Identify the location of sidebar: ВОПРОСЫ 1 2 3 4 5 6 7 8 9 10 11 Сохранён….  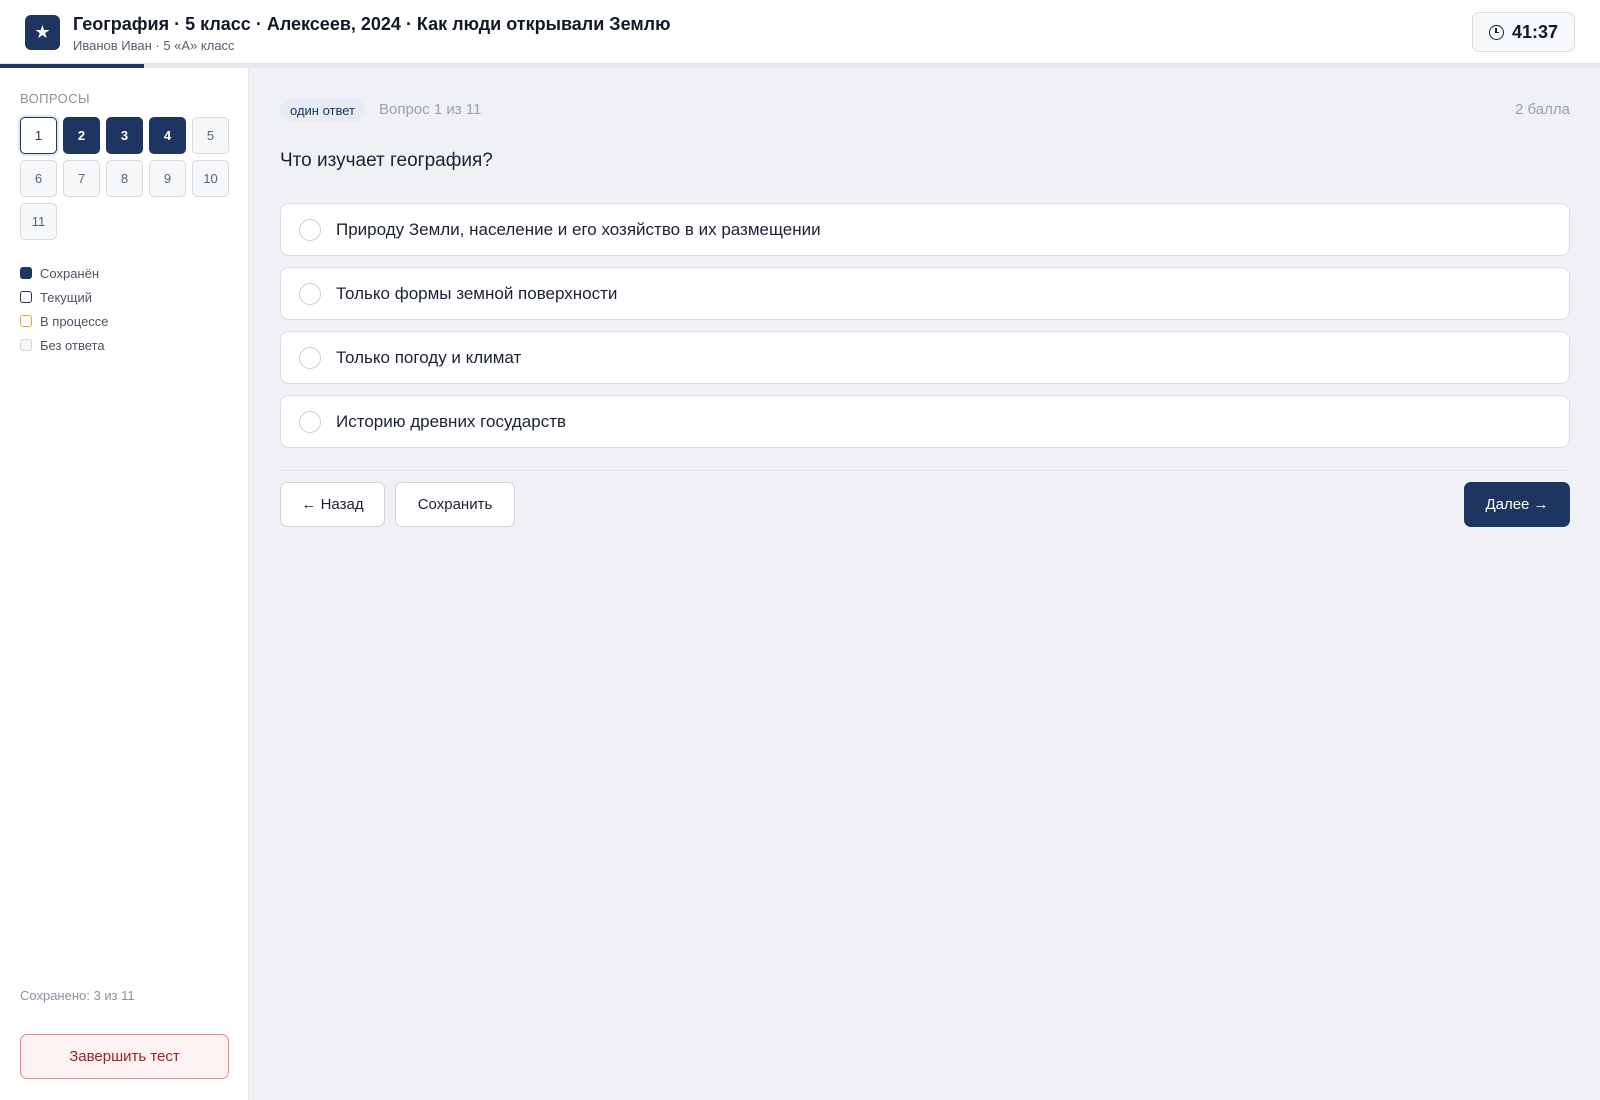
(124, 584).